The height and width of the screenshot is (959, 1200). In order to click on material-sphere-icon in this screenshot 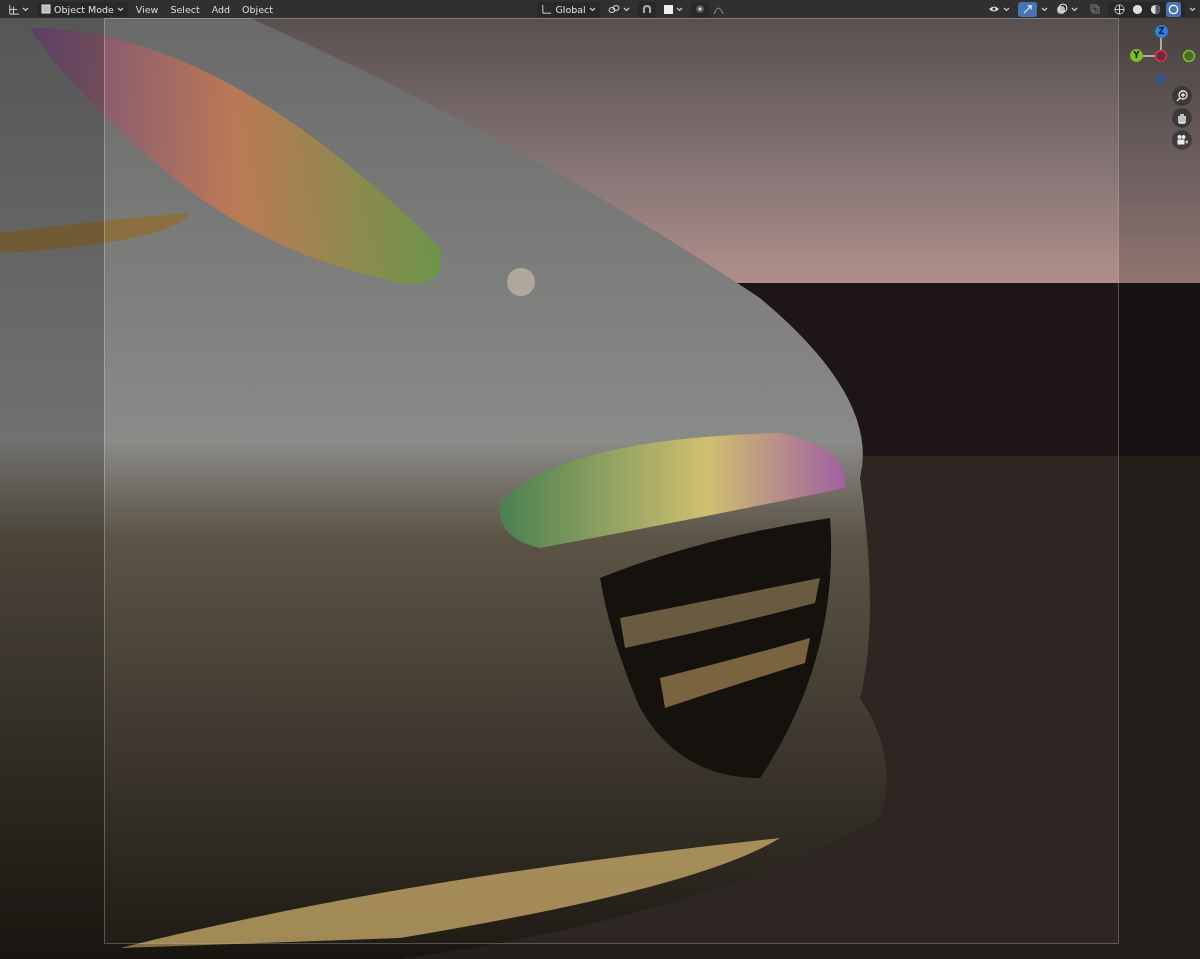, I will do `click(1155, 9)`.